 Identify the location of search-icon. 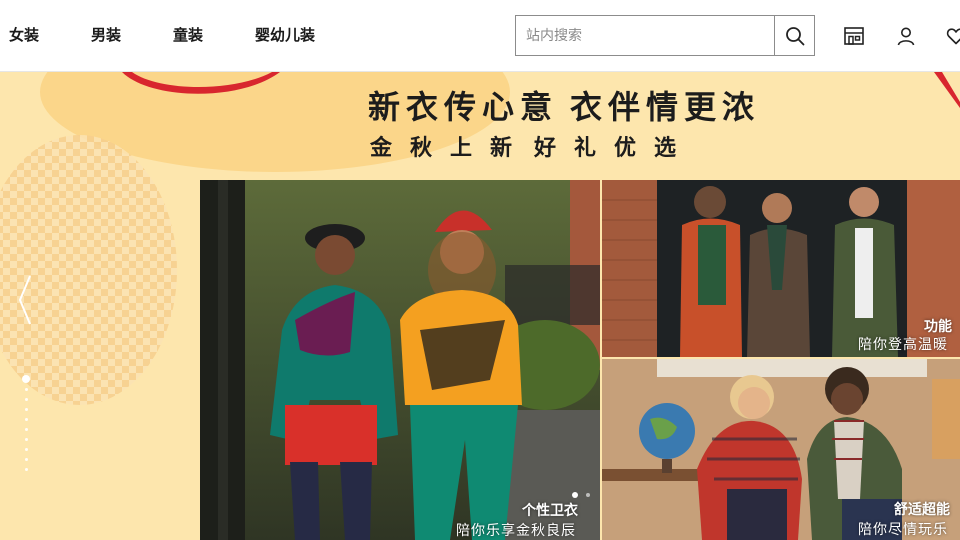
(794, 35).